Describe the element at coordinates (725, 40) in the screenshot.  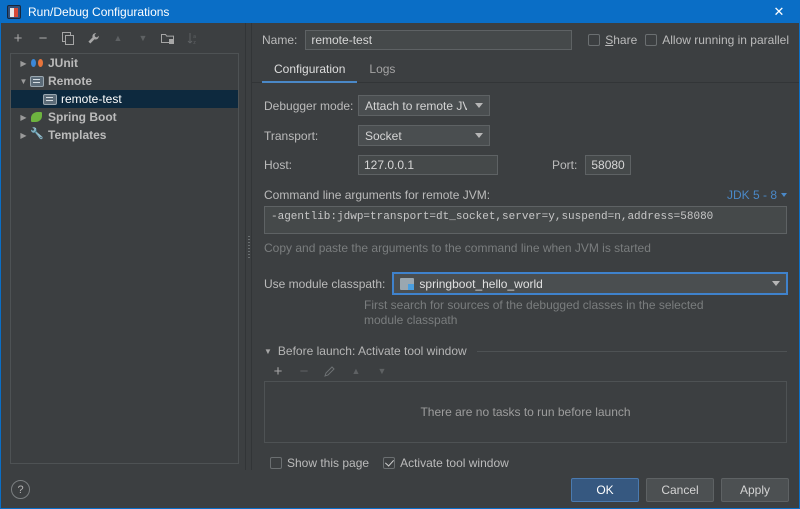
I see `allow-parallel-checkbox-label: Allow running in parallel` at that location.